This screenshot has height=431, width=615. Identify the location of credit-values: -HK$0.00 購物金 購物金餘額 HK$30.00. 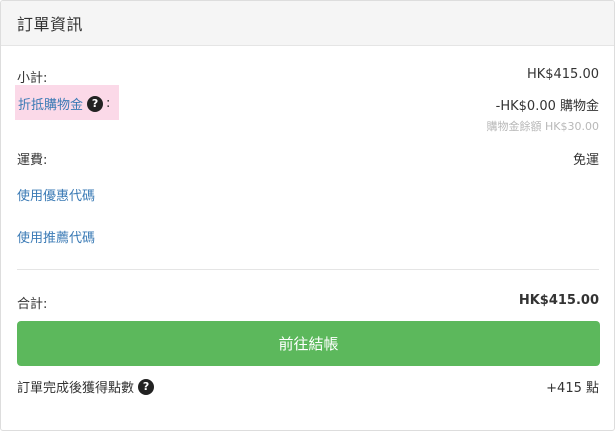
(543, 114).